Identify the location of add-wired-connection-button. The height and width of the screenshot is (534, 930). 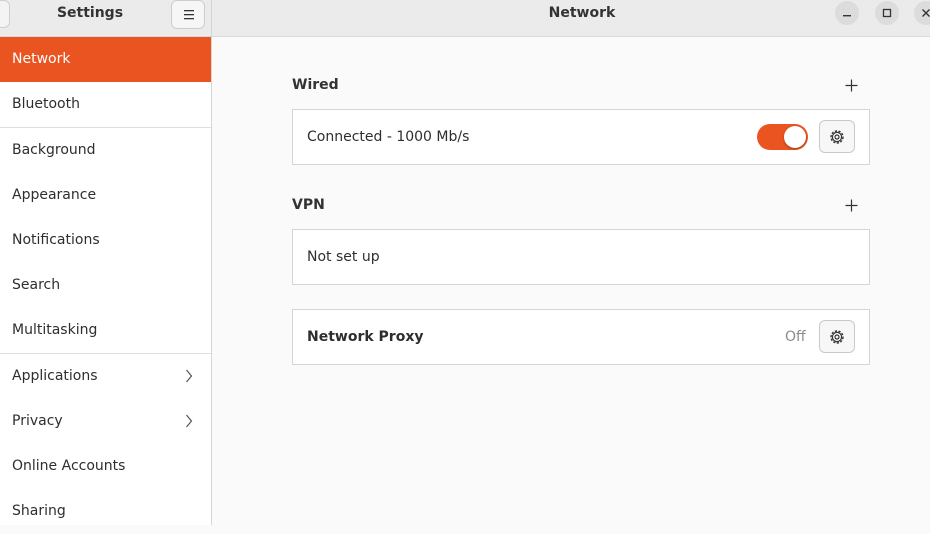
(851, 85).